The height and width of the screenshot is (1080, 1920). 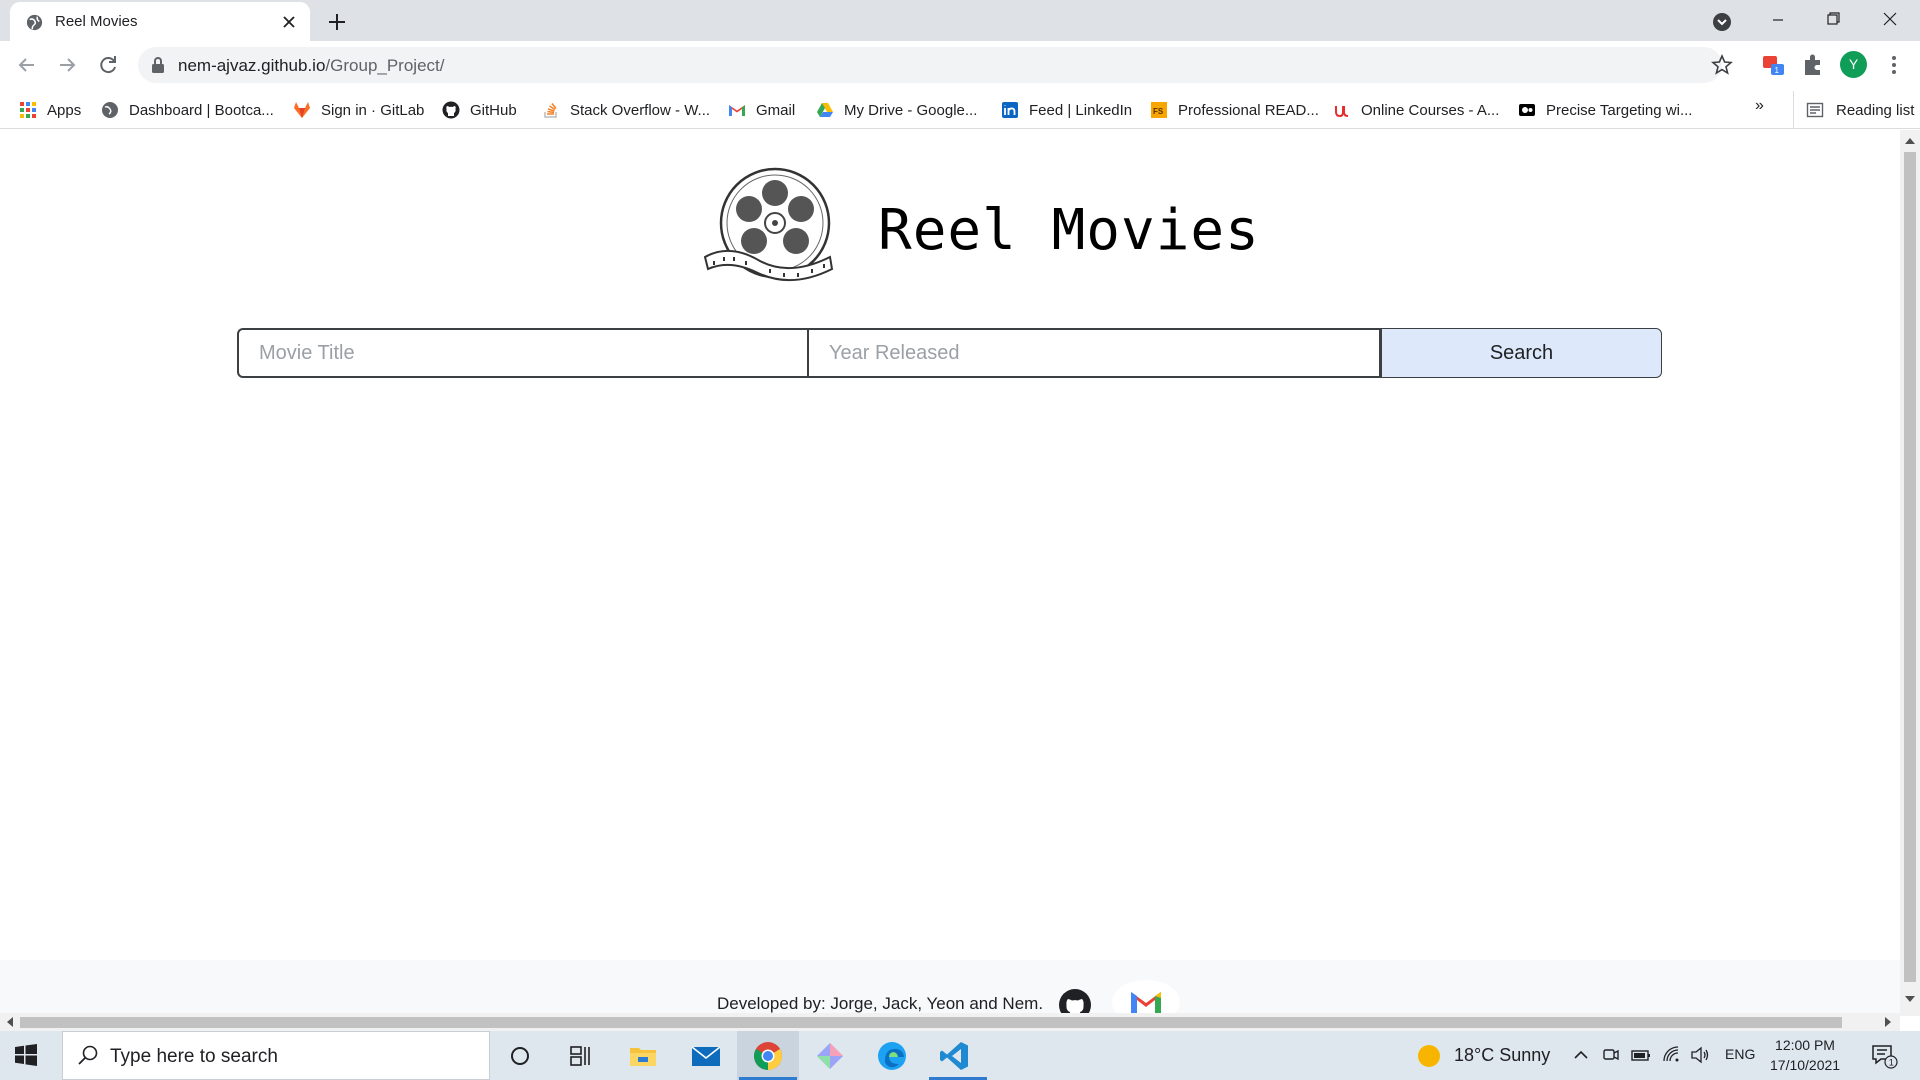 I want to click on horizontal-scroll-thumb, so click(x=931, y=1022).